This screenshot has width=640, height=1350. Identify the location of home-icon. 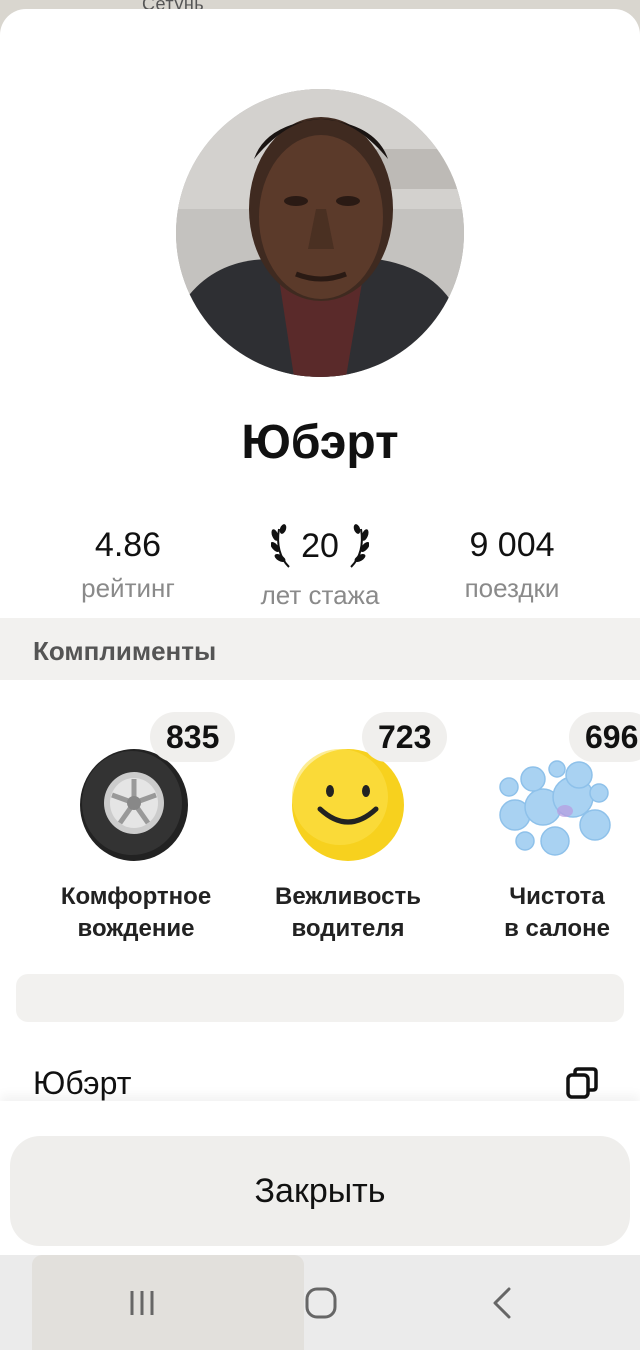
(321, 1303).